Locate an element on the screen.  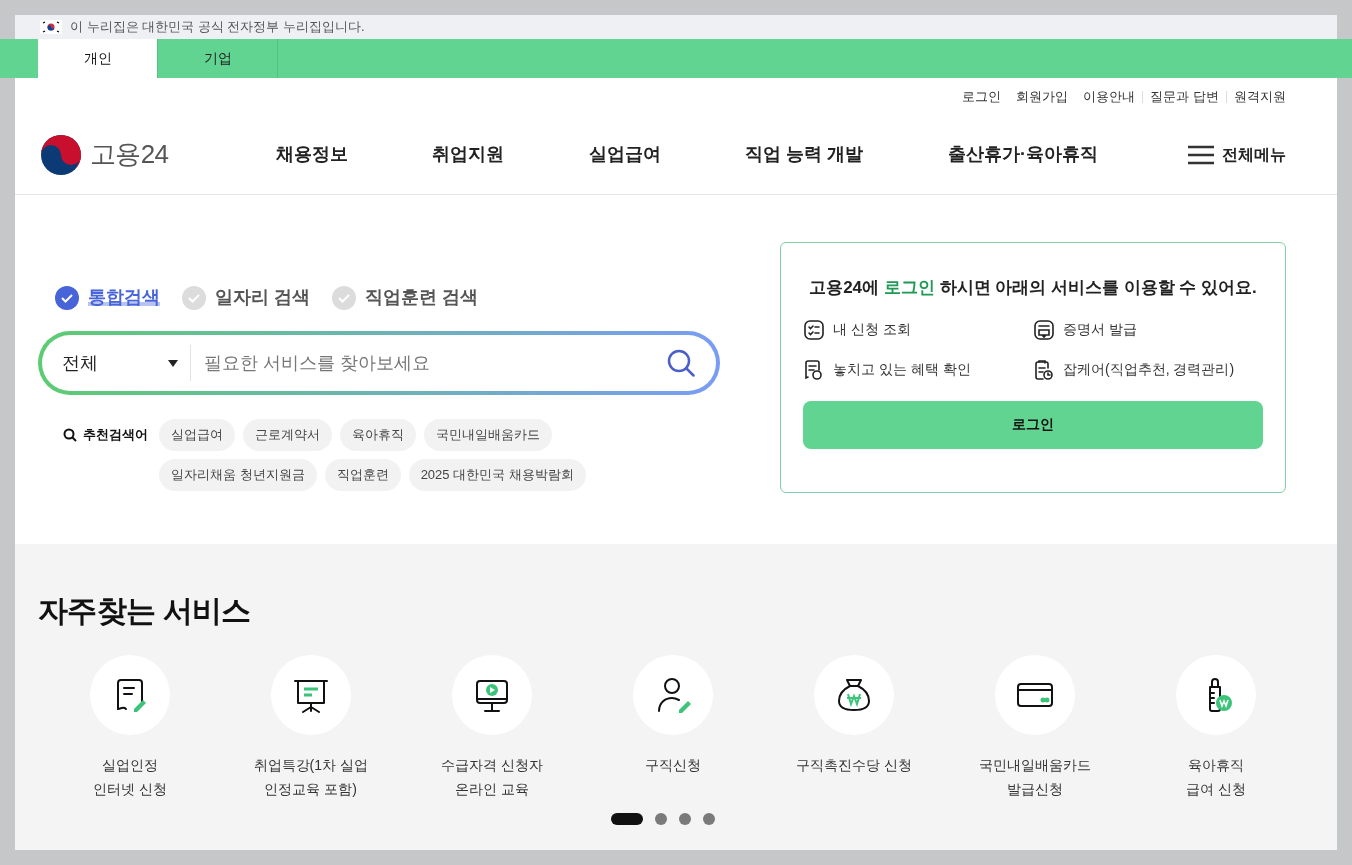
service-label: 발급신청 is located at coordinates (1035, 789).